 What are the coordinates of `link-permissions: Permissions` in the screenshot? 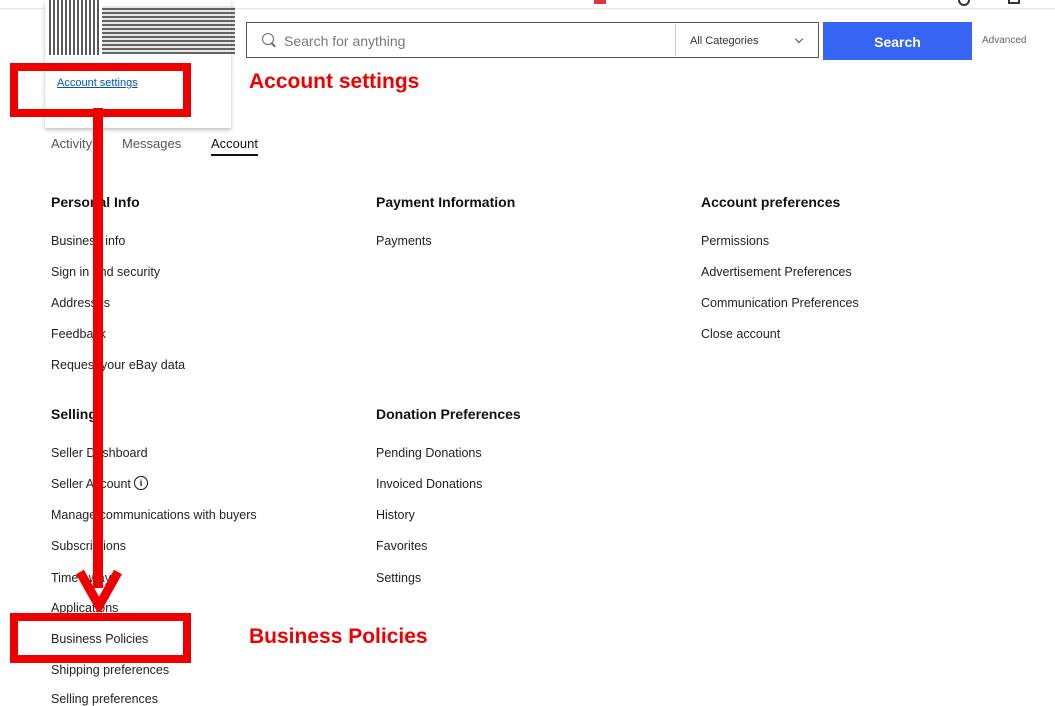 It's located at (735, 241).